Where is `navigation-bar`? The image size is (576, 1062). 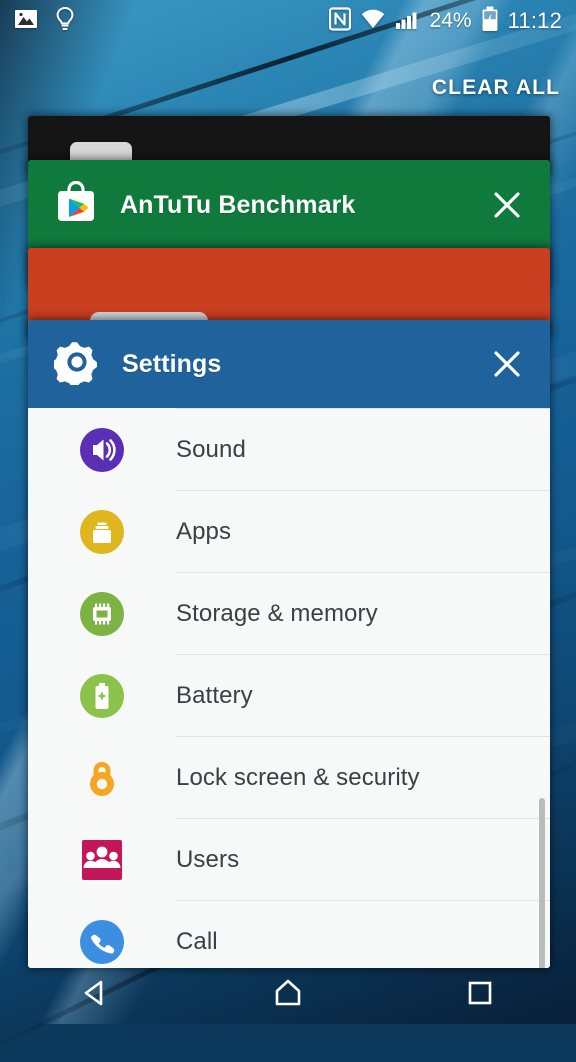 navigation-bar is located at coordinates (288, 993).